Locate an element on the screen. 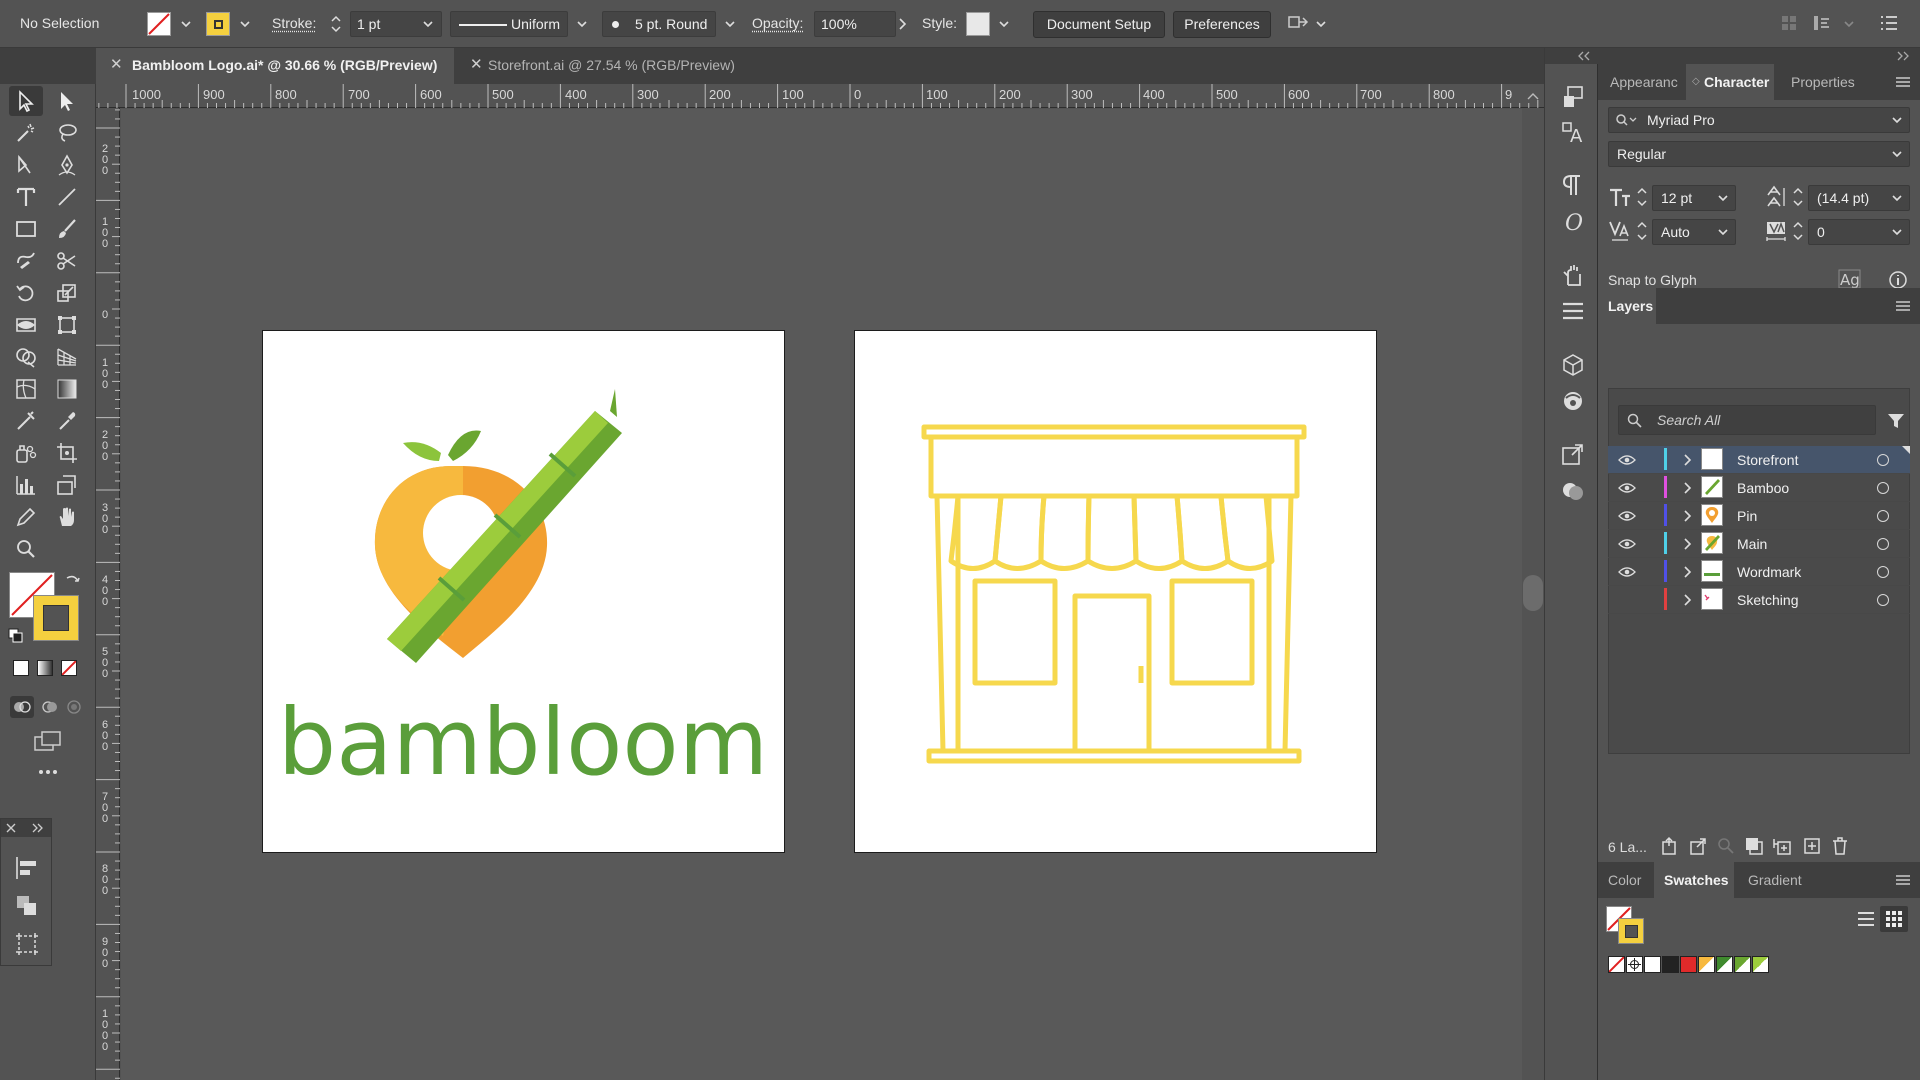 This screenshot has height=1080, width=1920. tab-storefront: ✕ Storefront.ai @ 27.54 % (RGB/Preview) is located at coordinates (617, 66).